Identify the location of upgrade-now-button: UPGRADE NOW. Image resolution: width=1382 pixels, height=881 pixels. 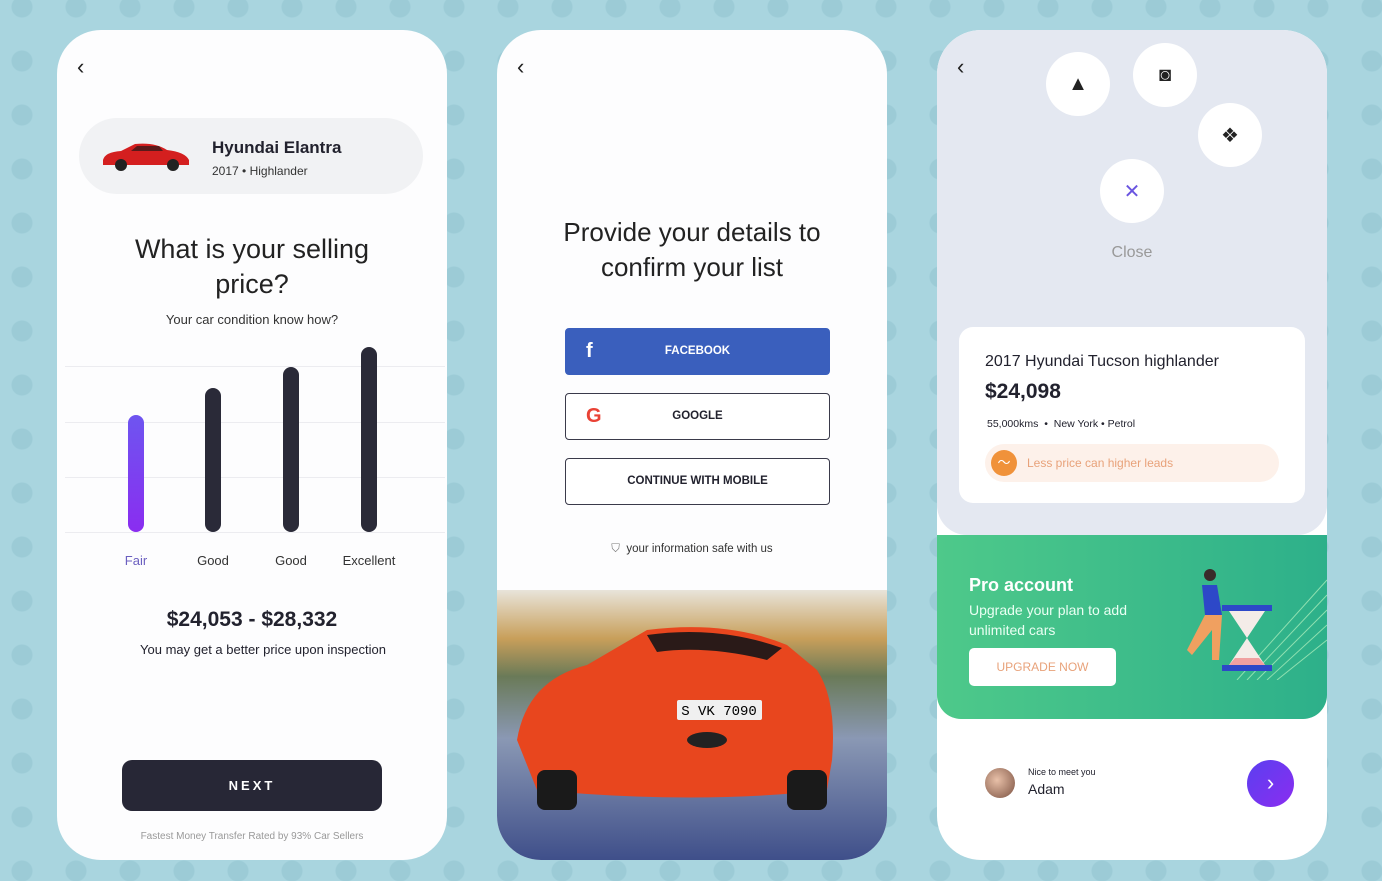
(1042, 667).